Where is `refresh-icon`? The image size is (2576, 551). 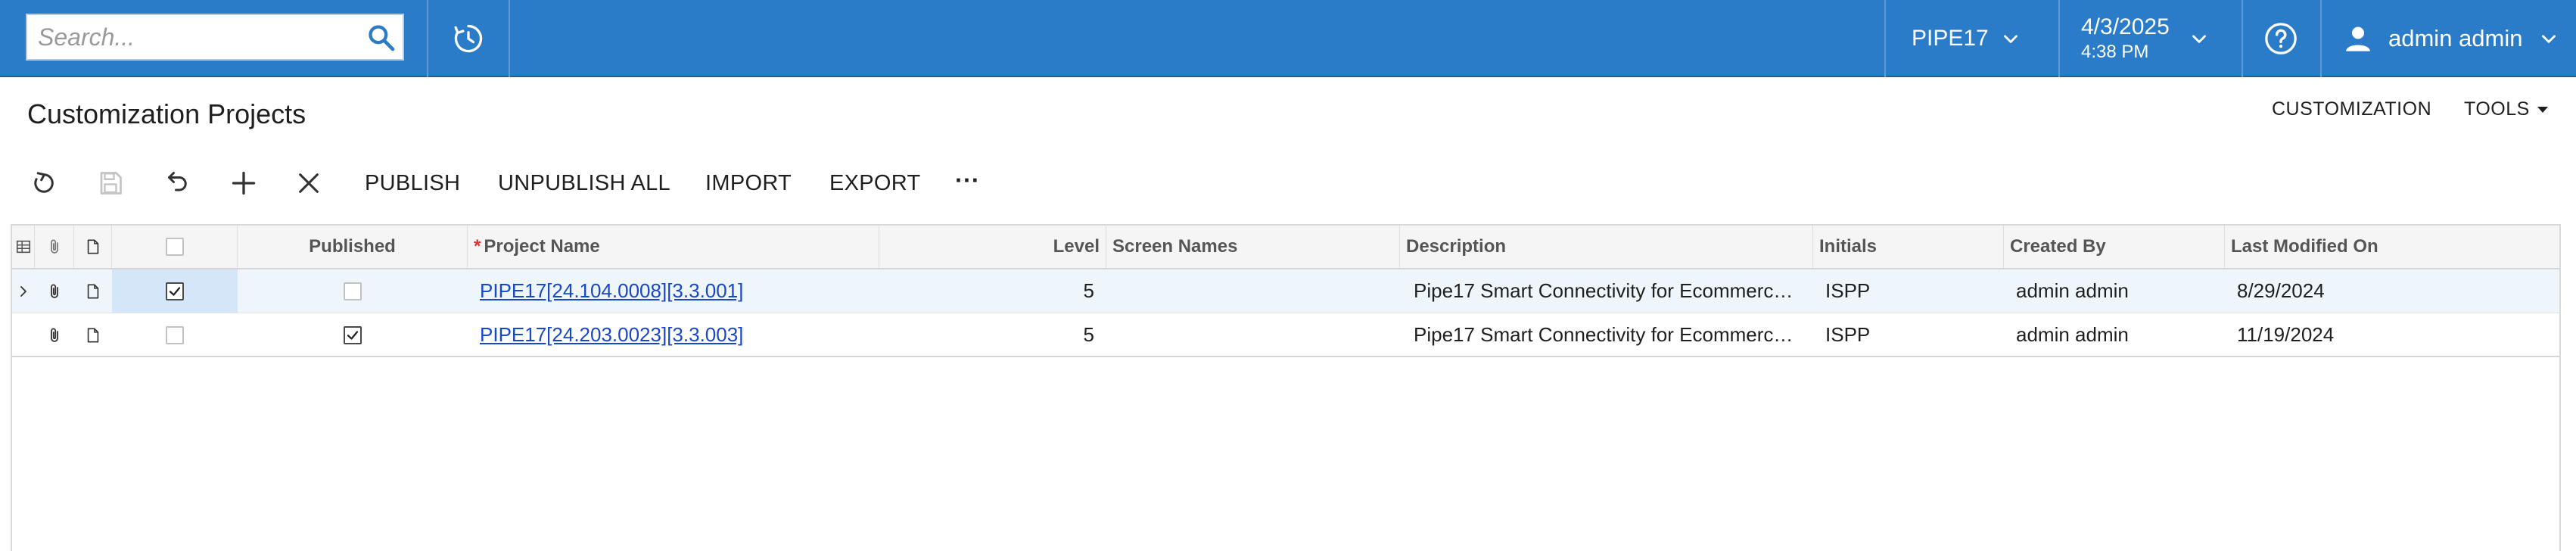
refresh-icon is located at coordinates (44, 182).